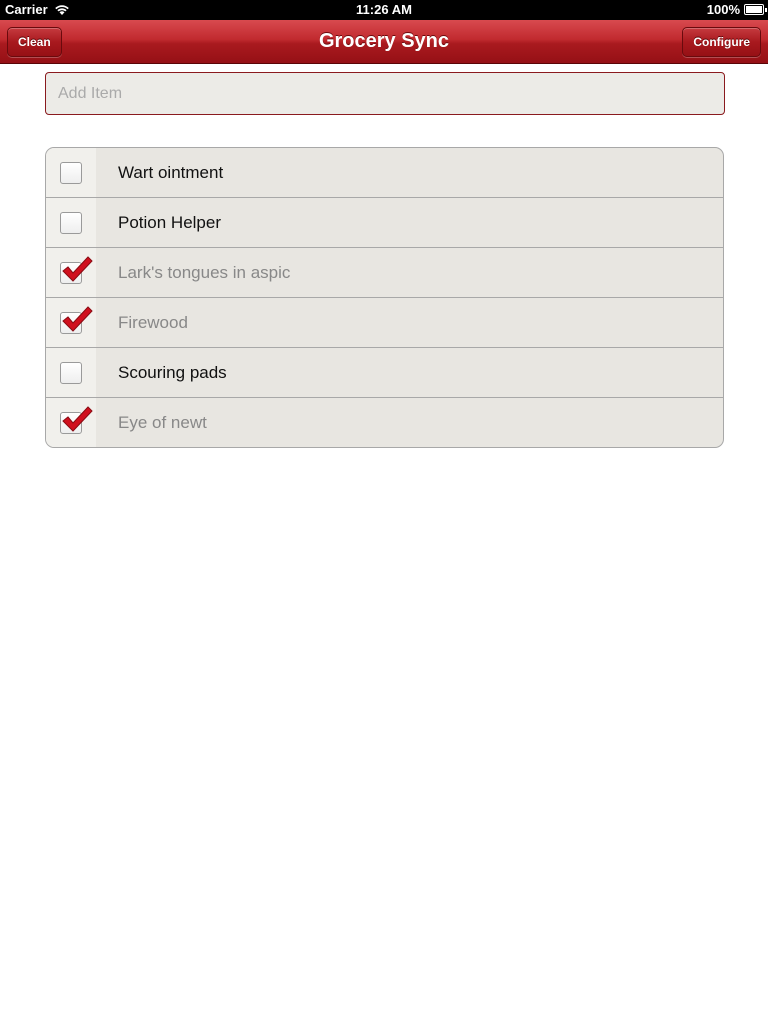  What do you see at coordinates (723, 9) in the screenshot?
I see `battery-percent: 100%` at bounding box center [723, 9].